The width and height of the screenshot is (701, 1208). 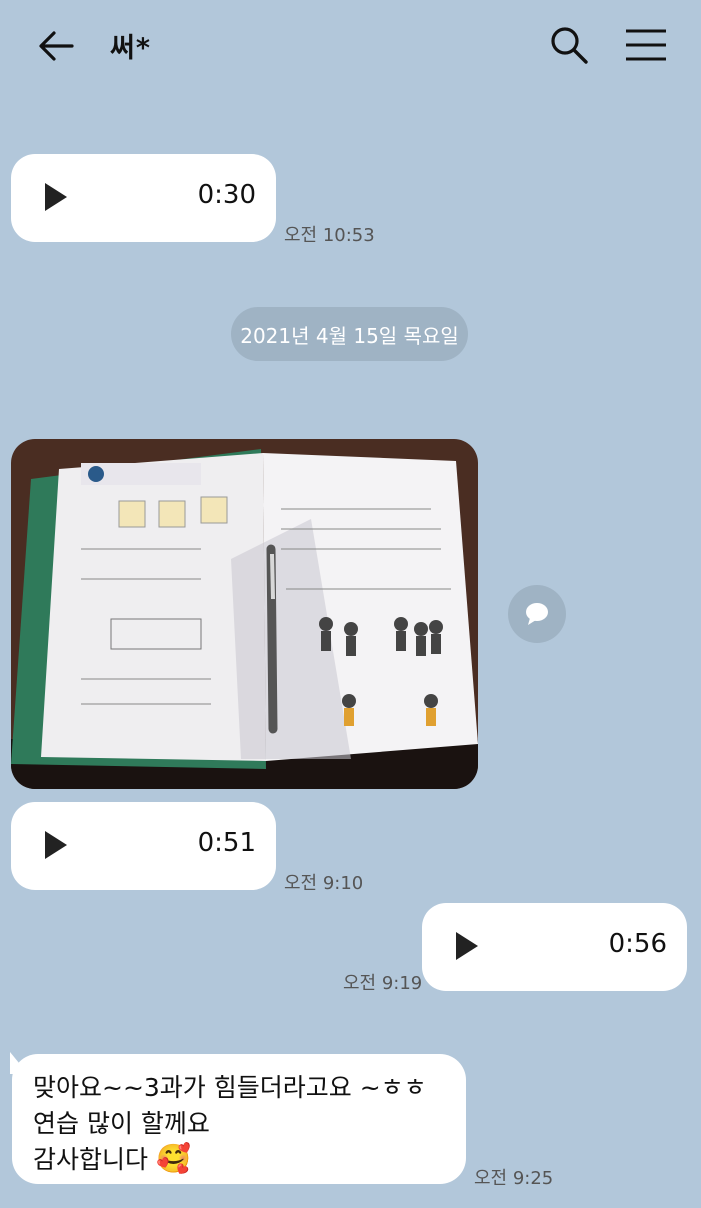 I want to click on message-time: 오전 9:19, so click(x=383, y=983).